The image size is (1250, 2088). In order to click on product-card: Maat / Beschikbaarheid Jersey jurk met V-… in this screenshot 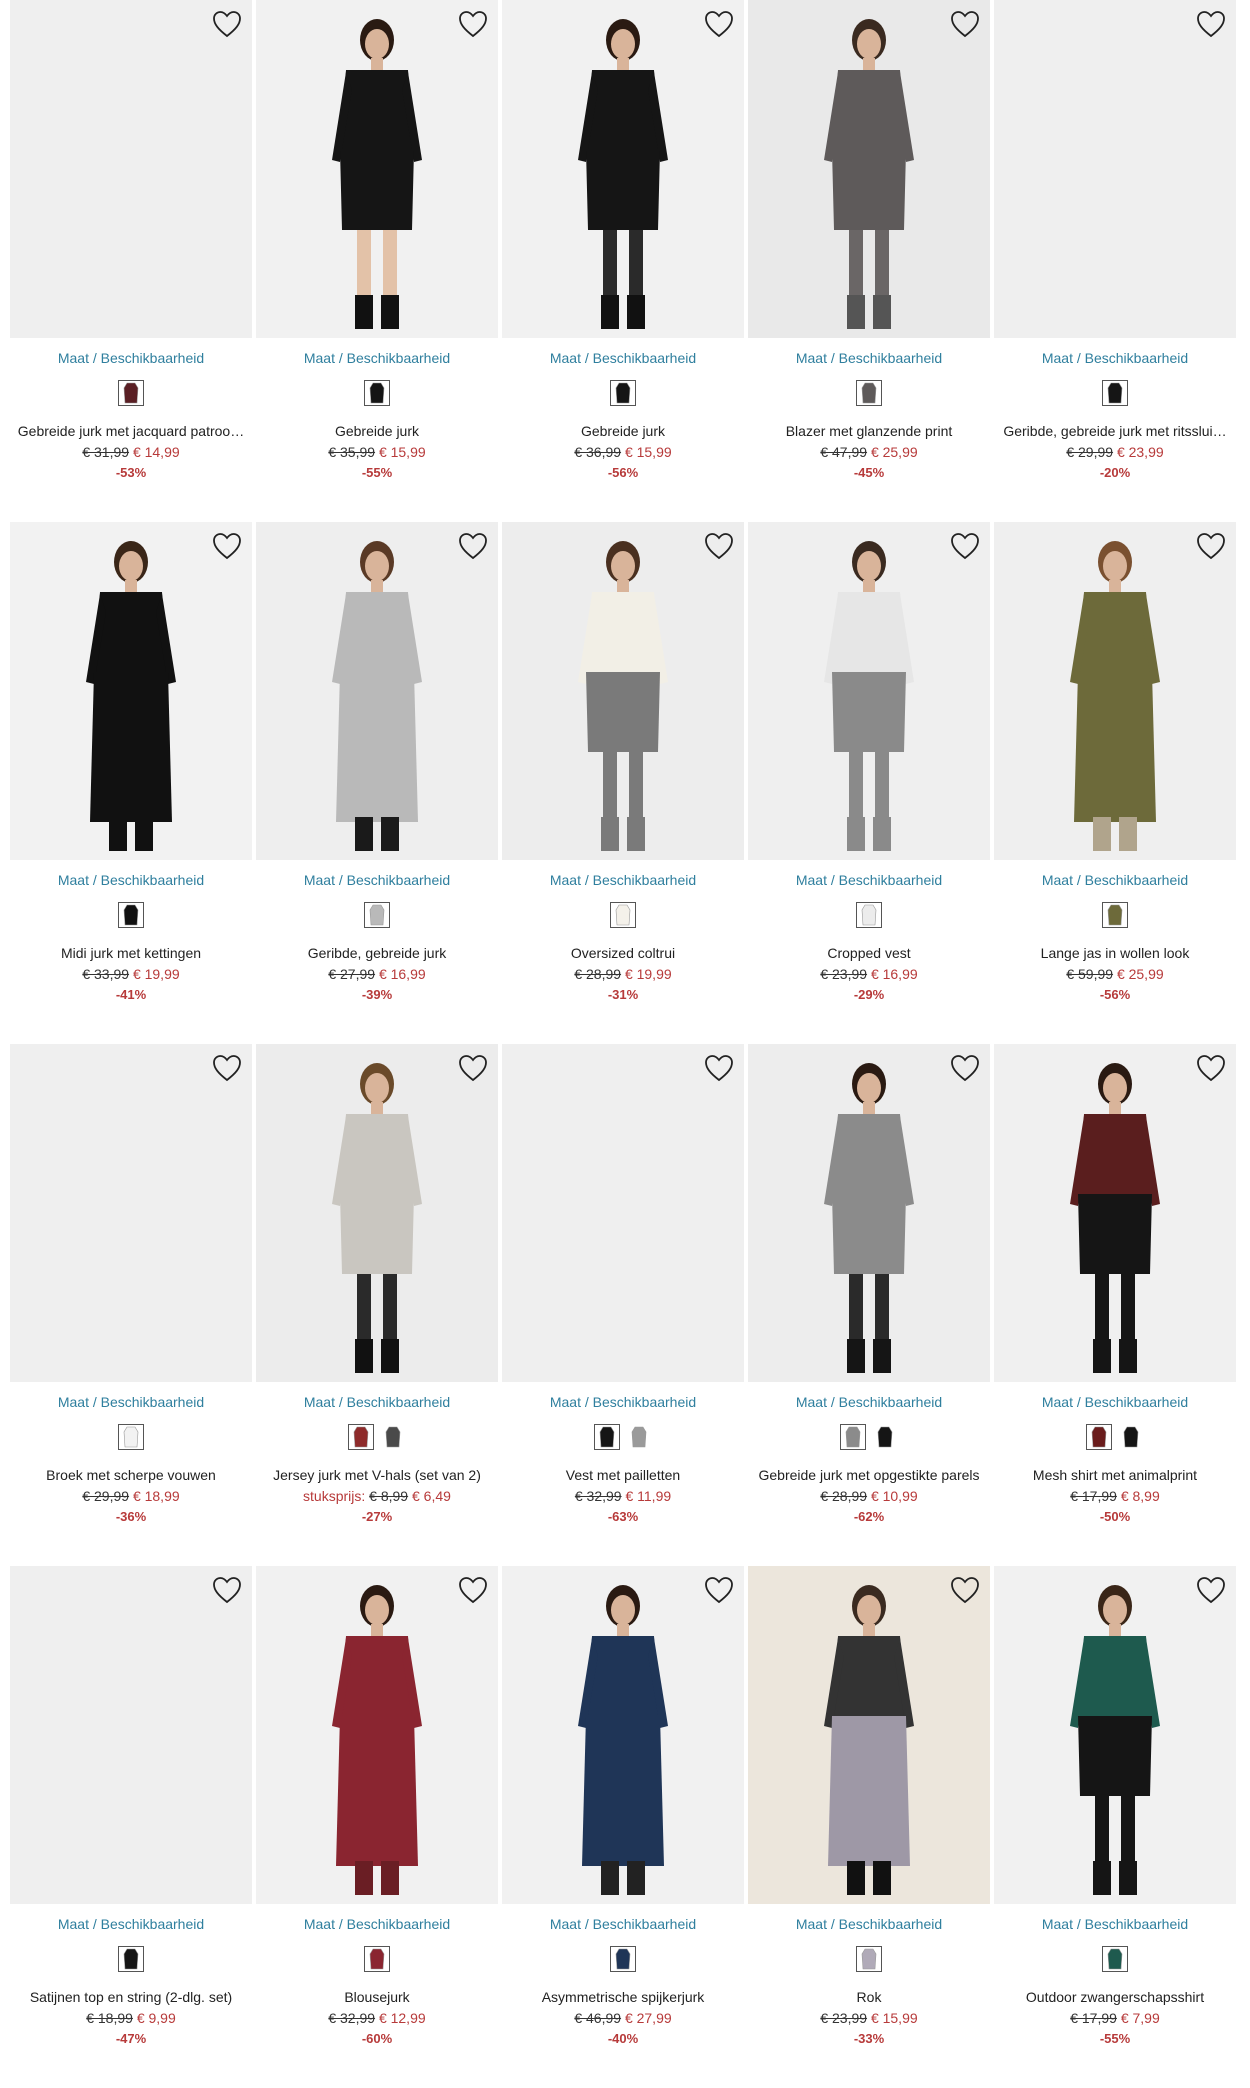, I will do `click(379, 1305)`.